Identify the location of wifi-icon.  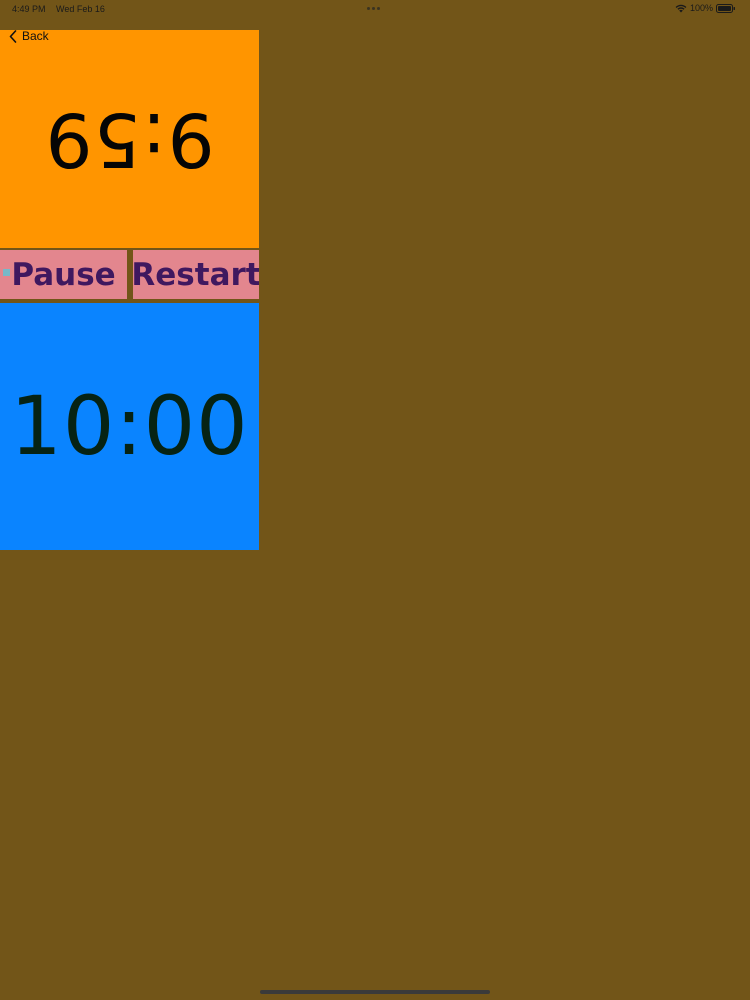
(681, 8).